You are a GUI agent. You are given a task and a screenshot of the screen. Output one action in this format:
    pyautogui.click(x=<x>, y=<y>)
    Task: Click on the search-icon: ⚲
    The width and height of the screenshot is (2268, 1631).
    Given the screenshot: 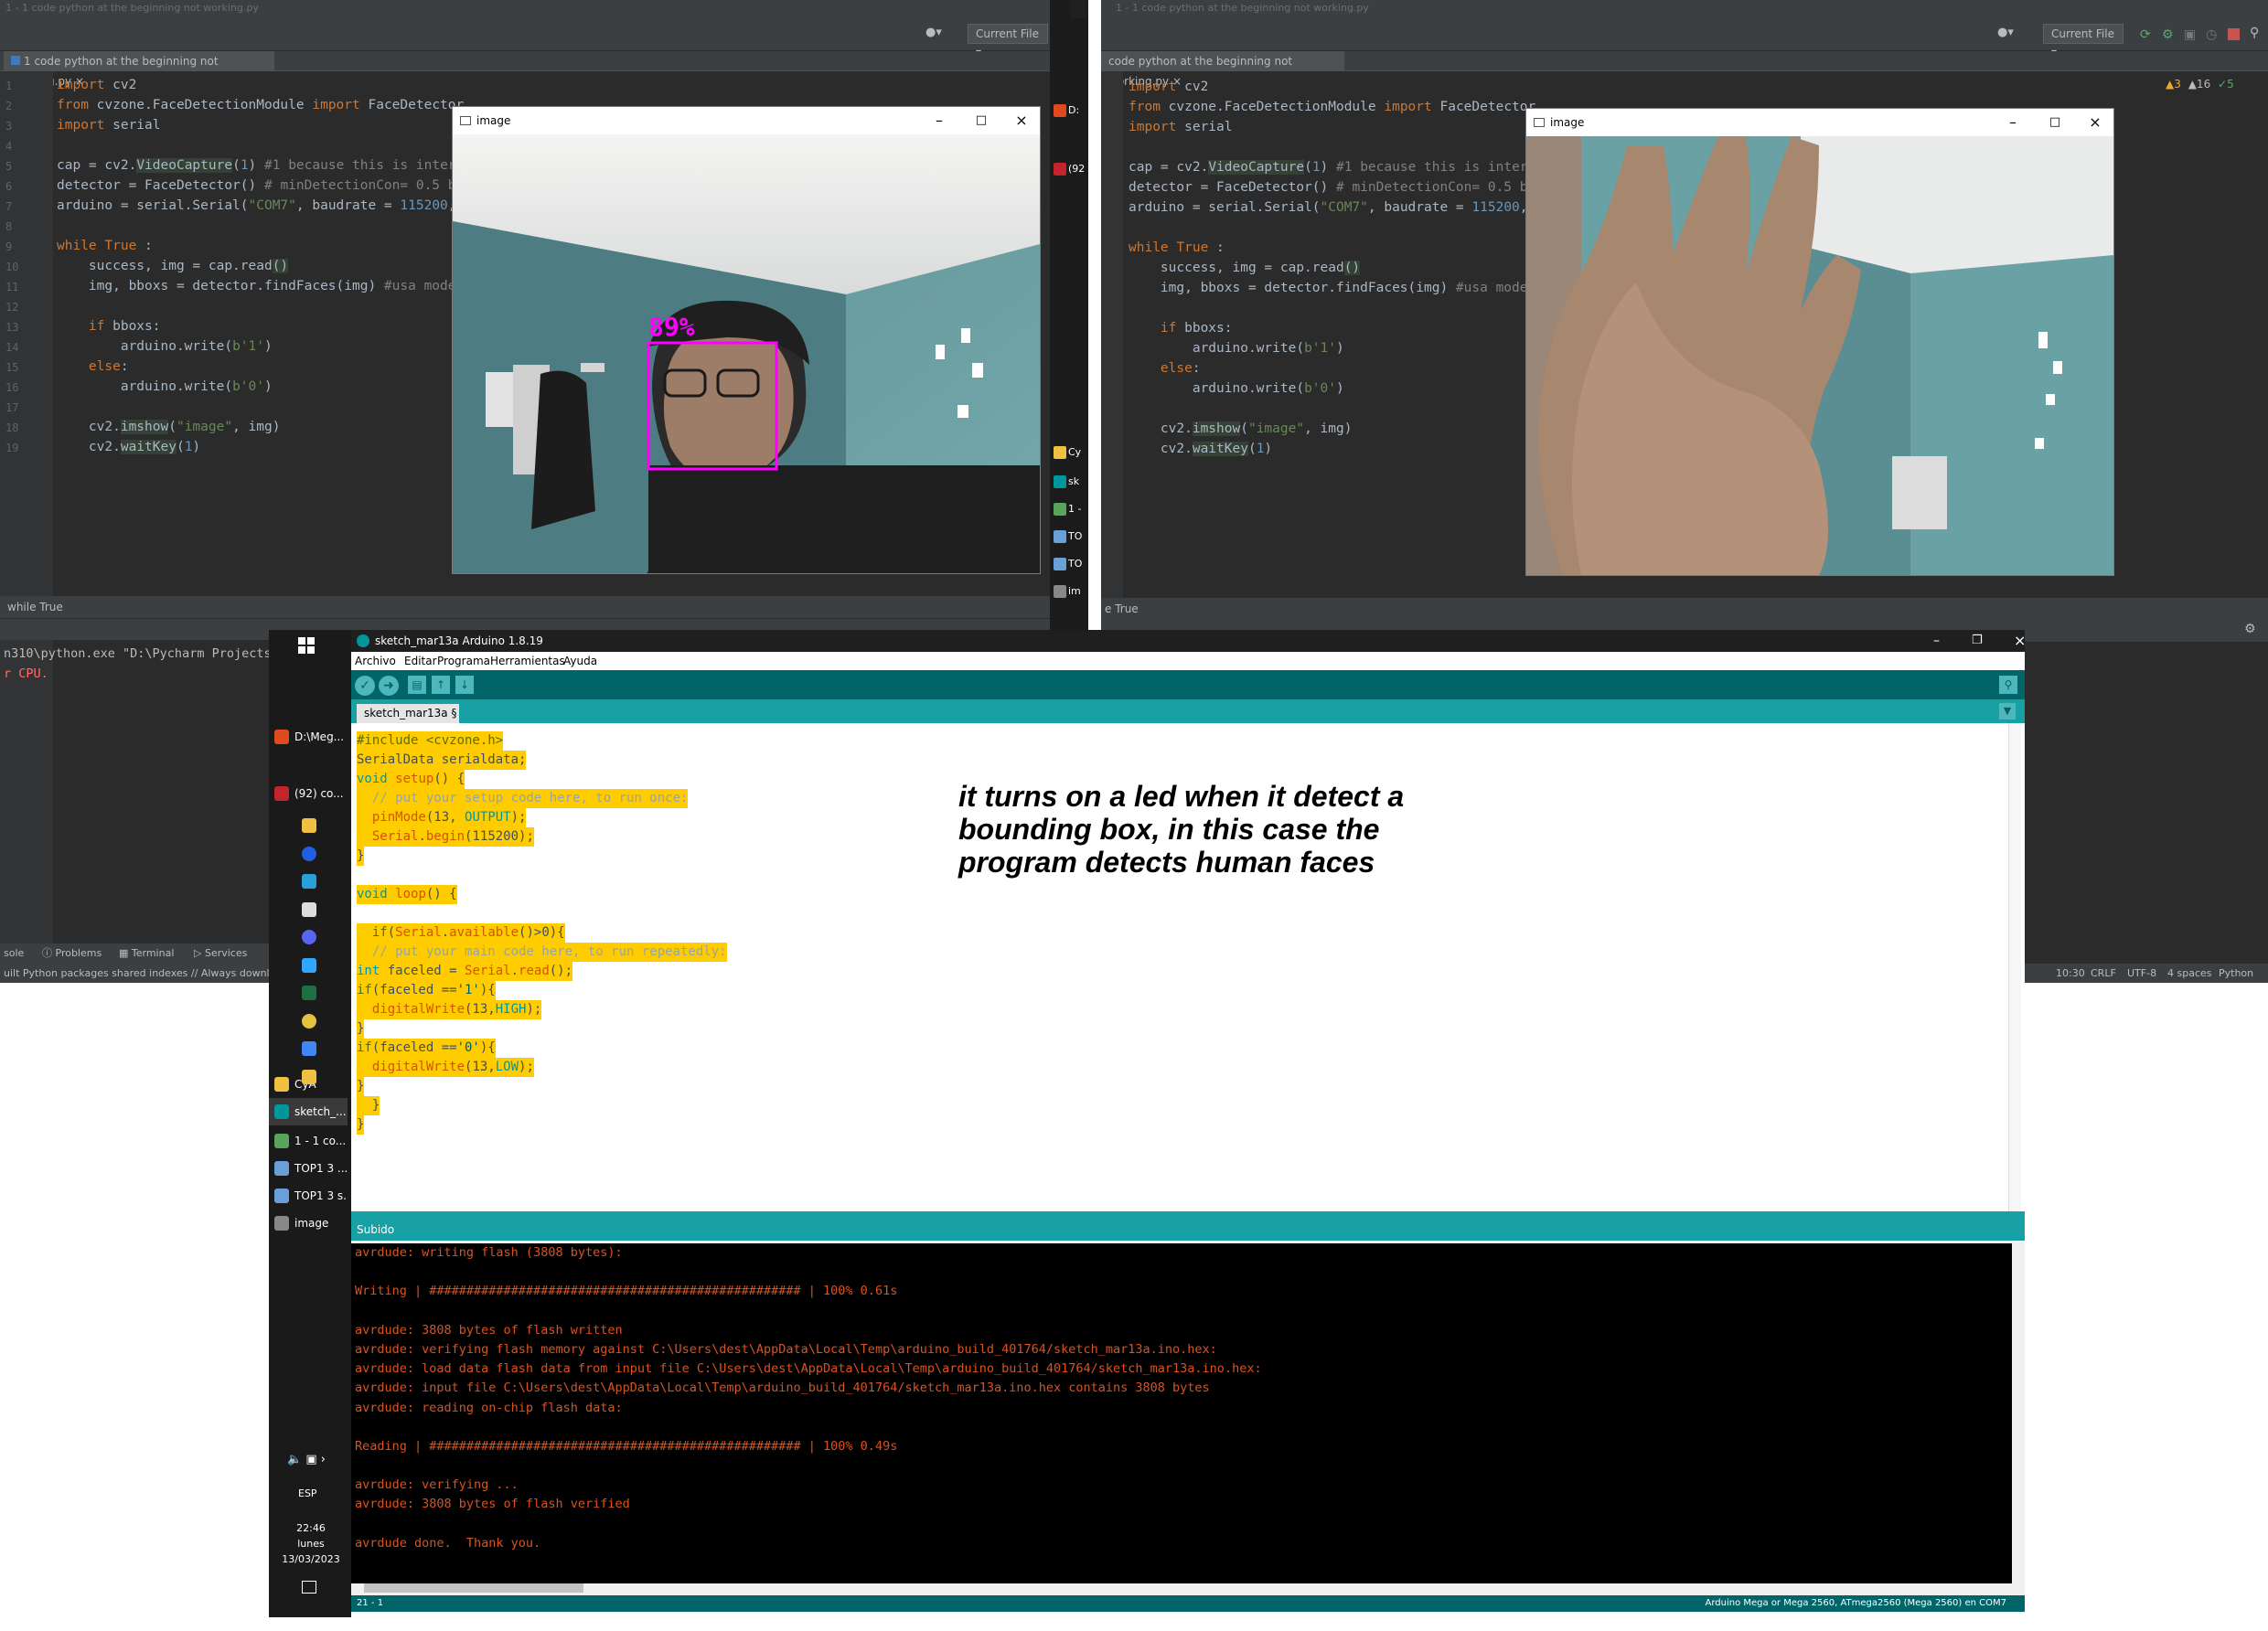 What is the action you would take?
    pyautogui.click(x=2254, y=33)
    